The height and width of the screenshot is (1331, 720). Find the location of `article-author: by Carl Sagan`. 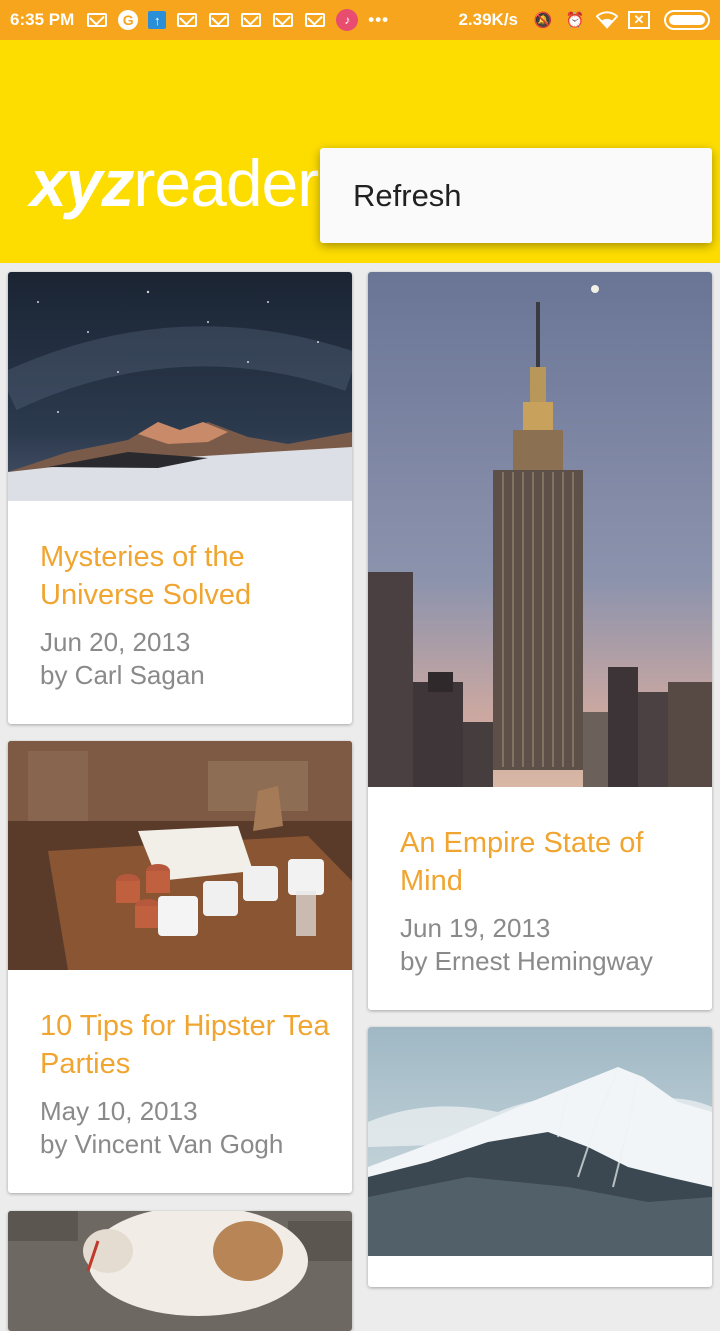

article-author: by Carl Sagan is located at coordinates (122, 675).